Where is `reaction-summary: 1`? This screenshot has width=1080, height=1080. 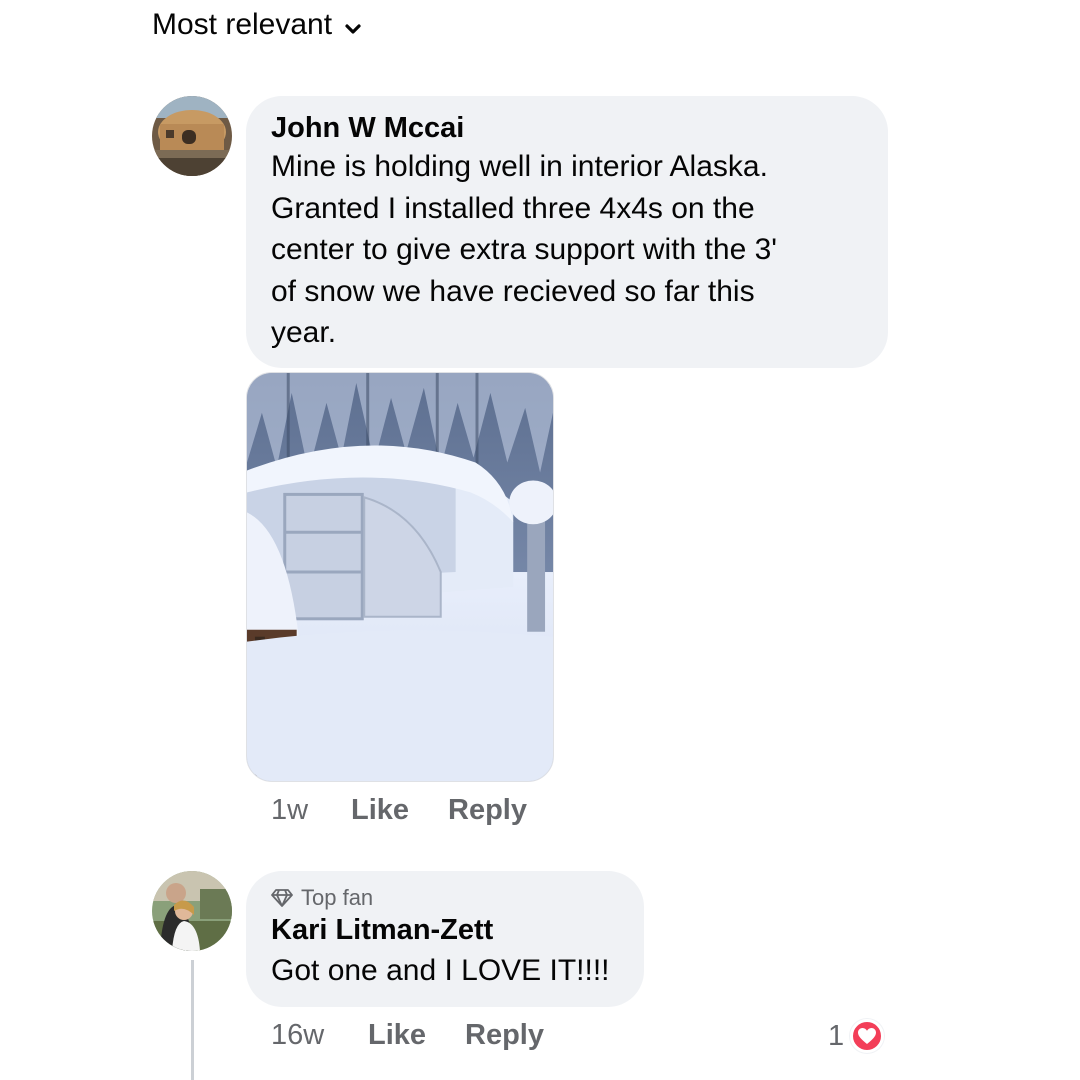
reaction-summary: 1 is located at coordinates (856, 1036).